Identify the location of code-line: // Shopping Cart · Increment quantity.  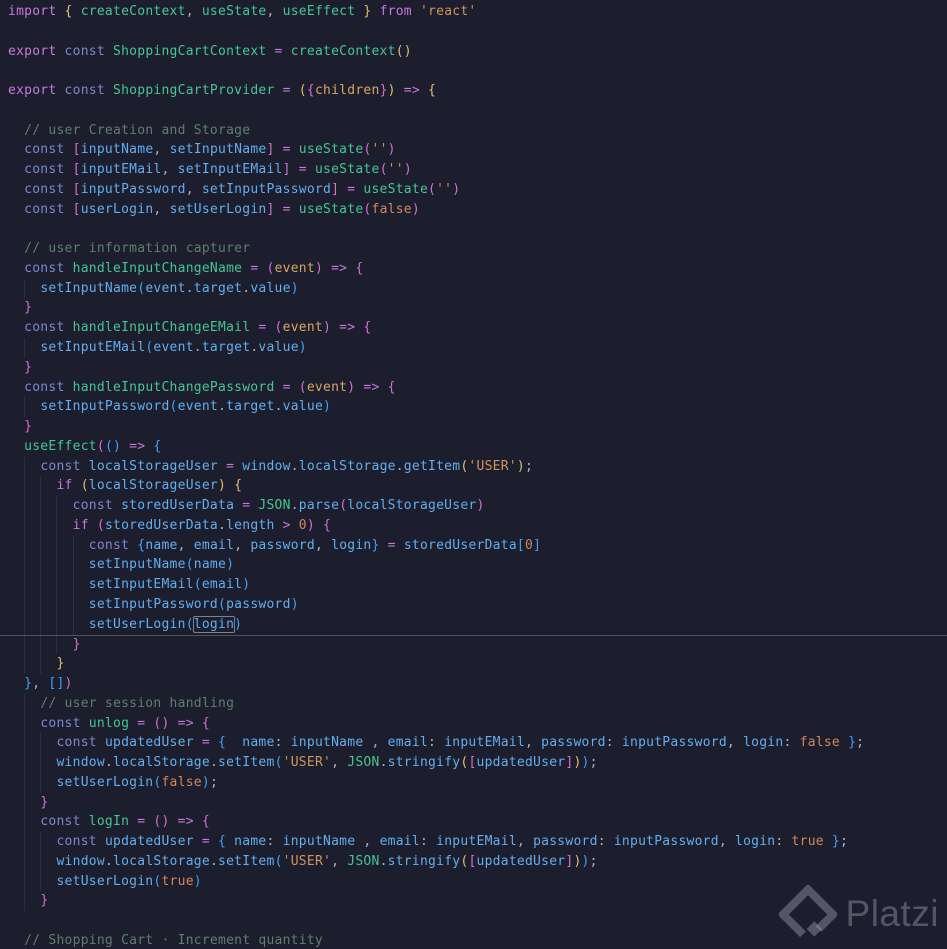
(473, 940).